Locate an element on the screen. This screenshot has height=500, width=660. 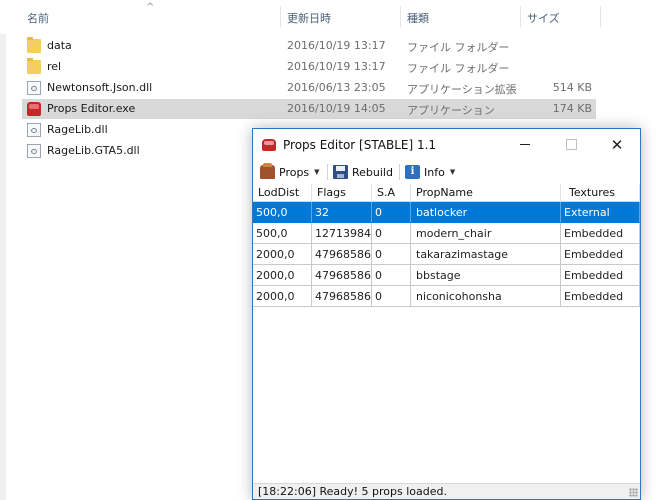
resize-grip is located at coordinates (633, 492).